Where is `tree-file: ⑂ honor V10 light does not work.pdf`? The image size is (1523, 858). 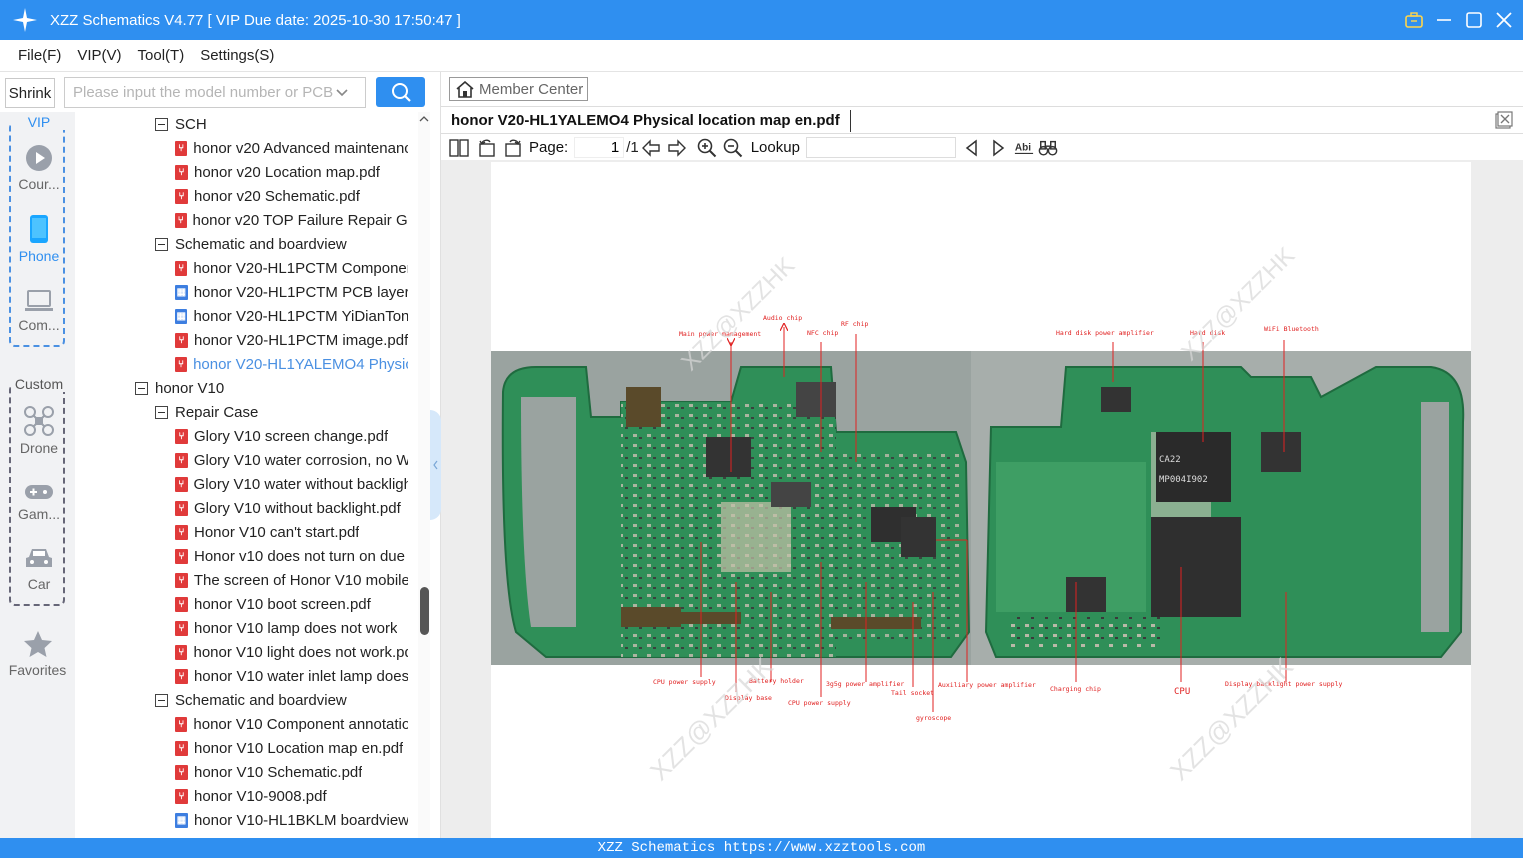 tree-file: ⑂ honor V10 light does not work.pdf is located at coordinates (291, 652).